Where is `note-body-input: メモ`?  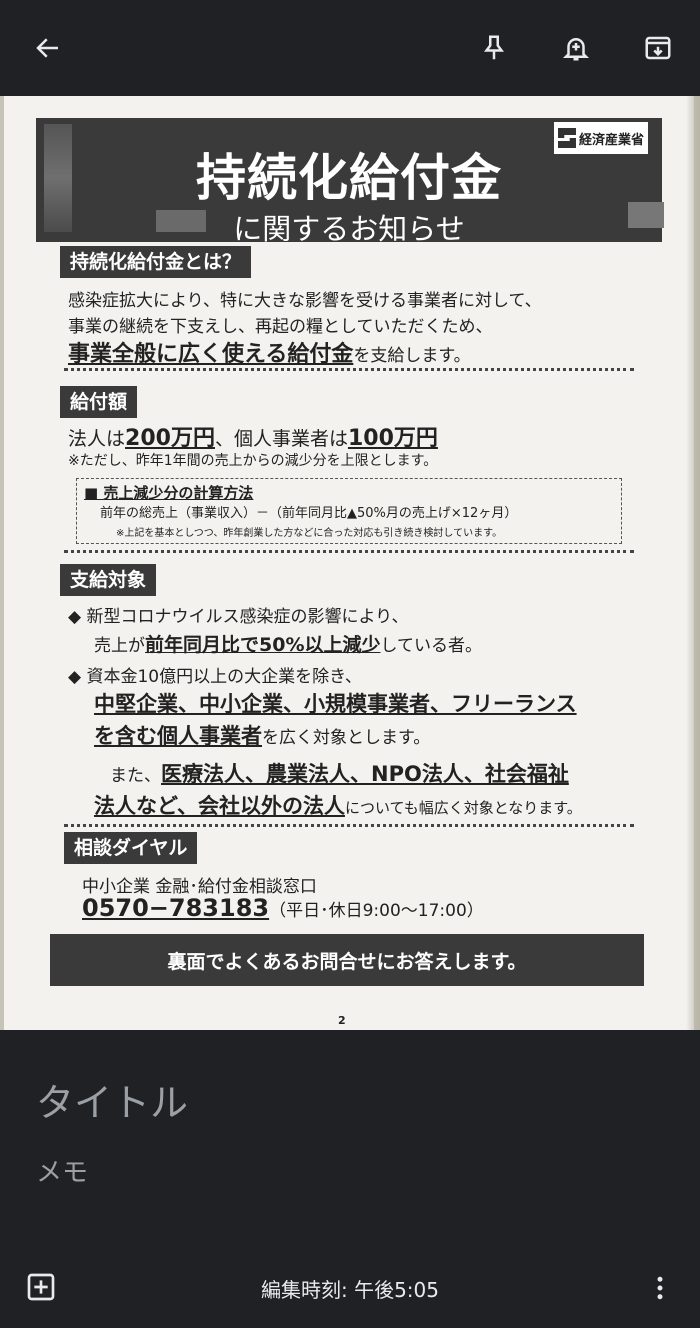 note-body-input: メモ is located at coordinates (62, 1170).